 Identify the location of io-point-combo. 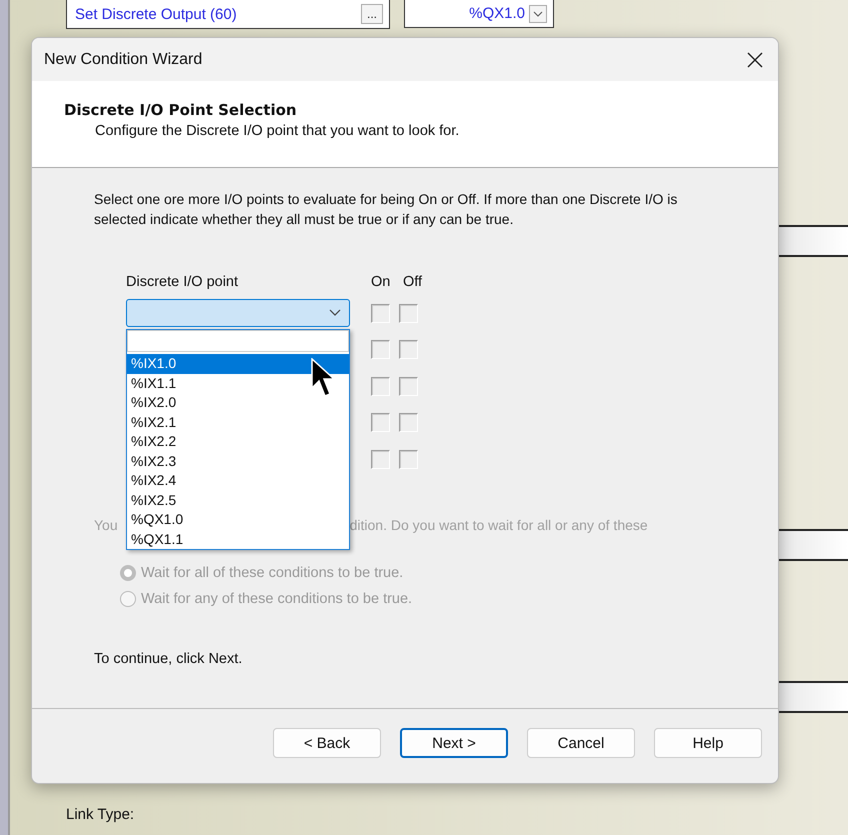
(238, 313).